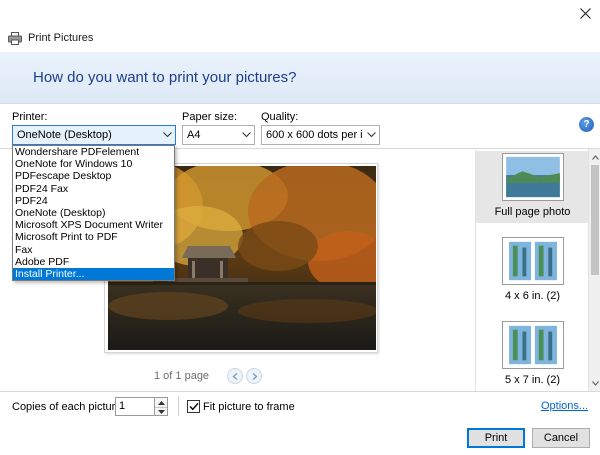  What do you see at coordinates (595, 220) in the screenshot?
I see `scroll-thumb` at bounding box center [595, 220].